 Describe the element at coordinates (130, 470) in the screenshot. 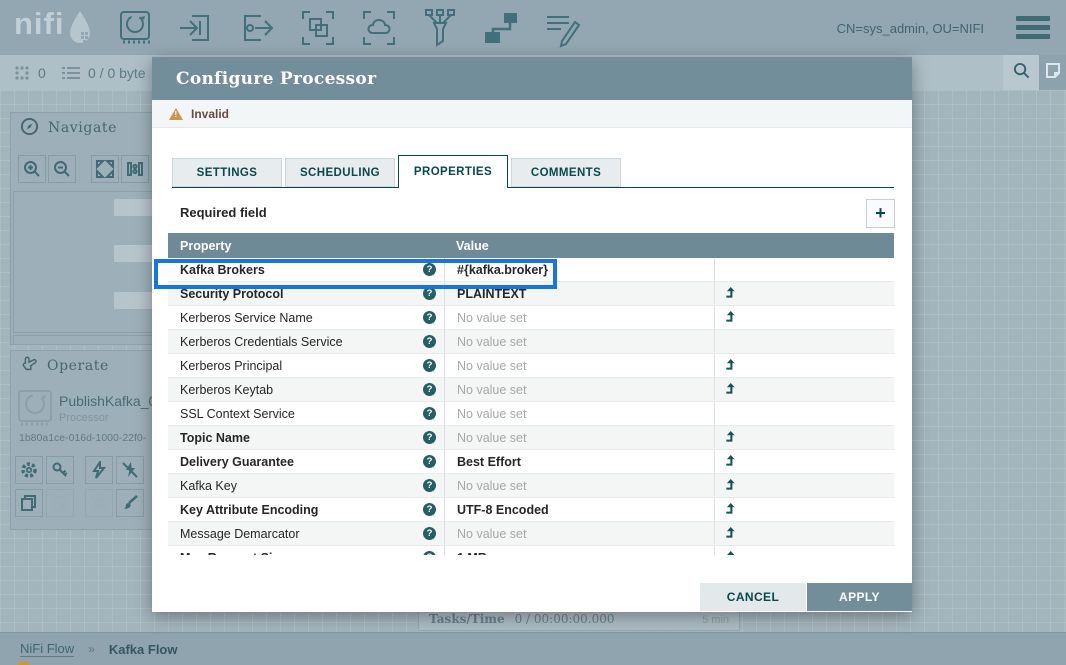

I see `stop-button` at that location.